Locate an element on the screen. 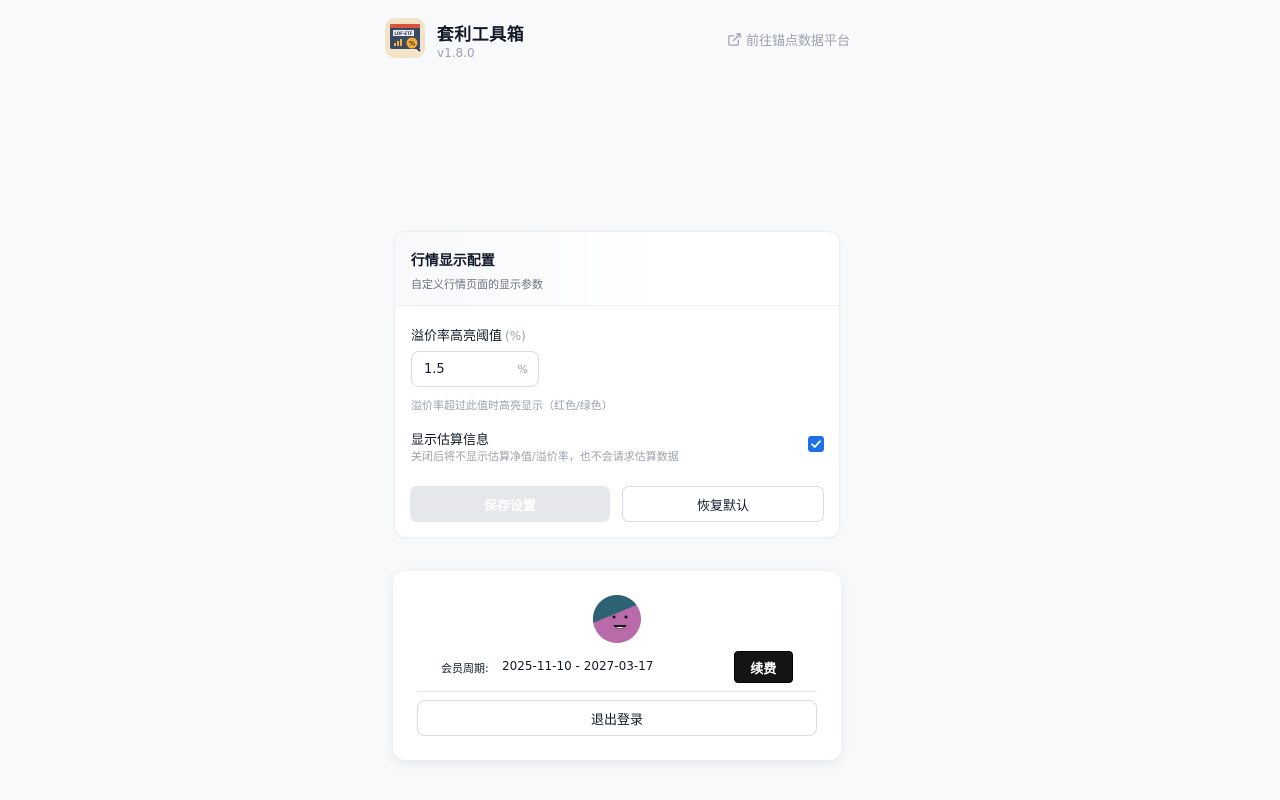 This screenshot has width=1280, height=800. estimate-checkbox is located at coordinates (816, 444).